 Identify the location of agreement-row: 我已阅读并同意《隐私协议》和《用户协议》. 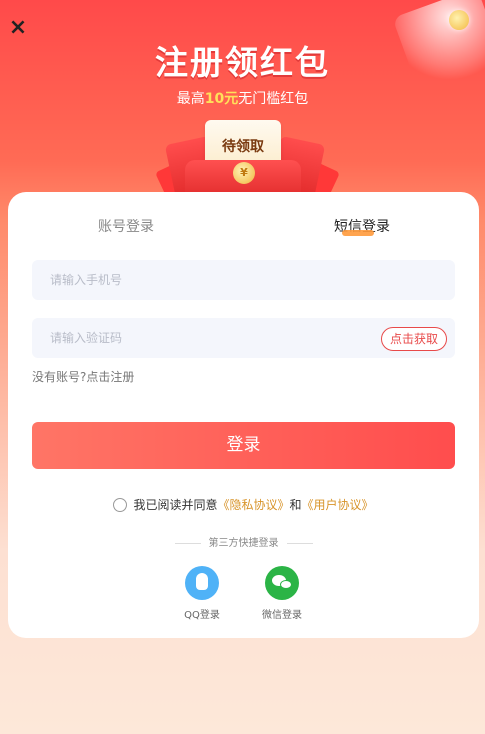
(243, 504).